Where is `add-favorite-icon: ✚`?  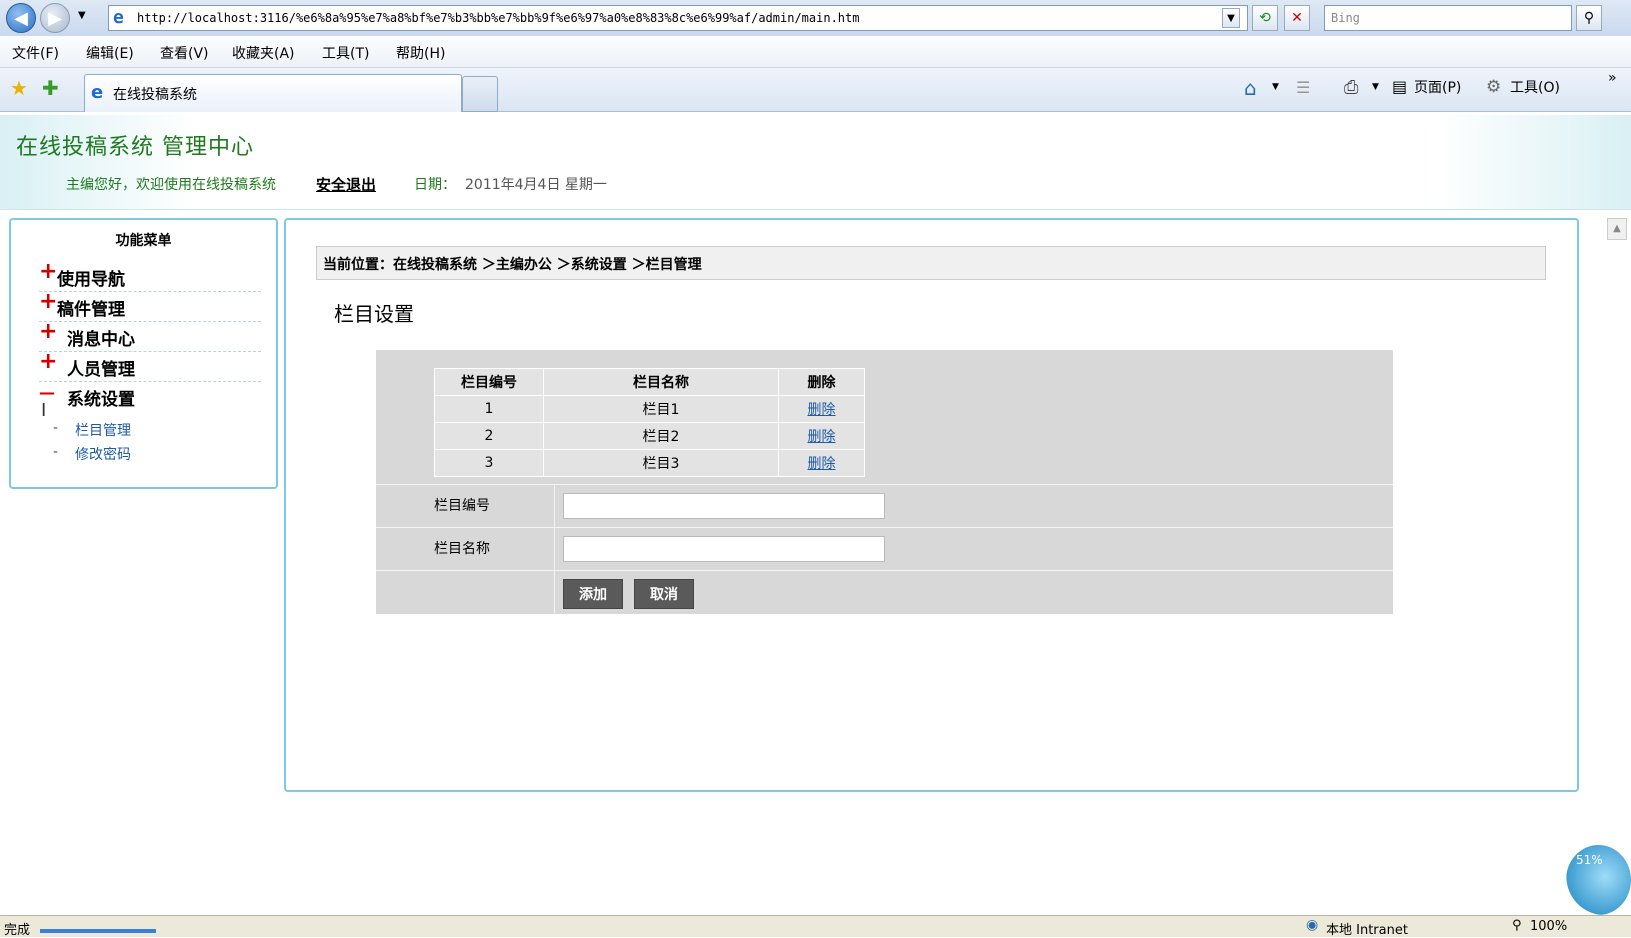 add-favorite-icon: ✚ is located at coordinates (50, 88).